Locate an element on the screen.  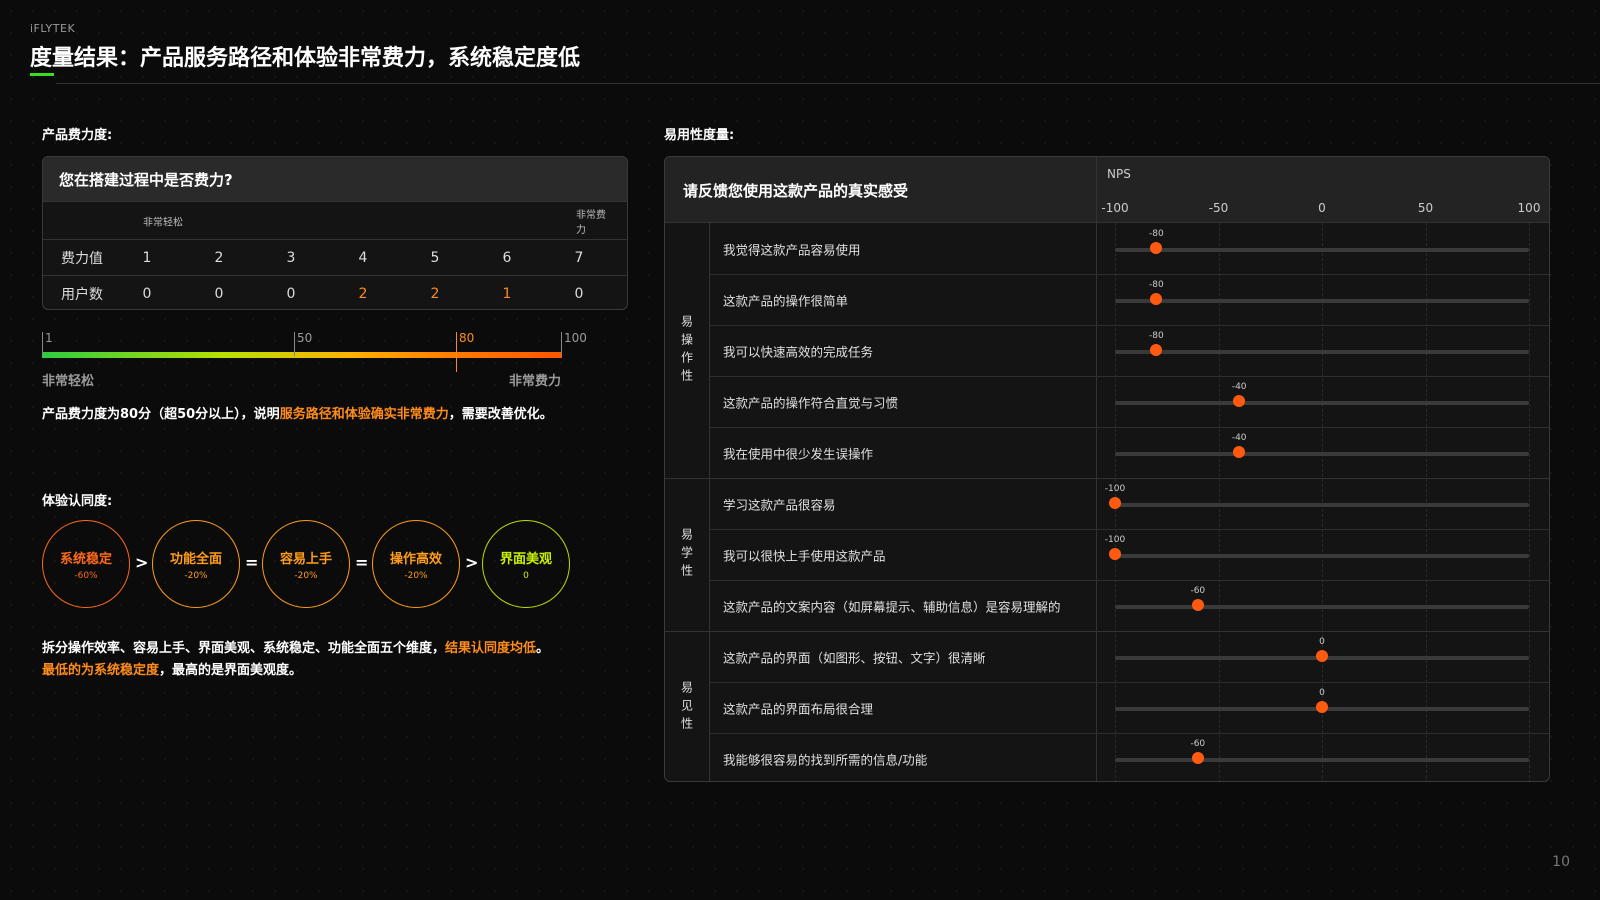
nps-question-label: 我可以快速高效的完成任务 is located at coordinates (798, 351).